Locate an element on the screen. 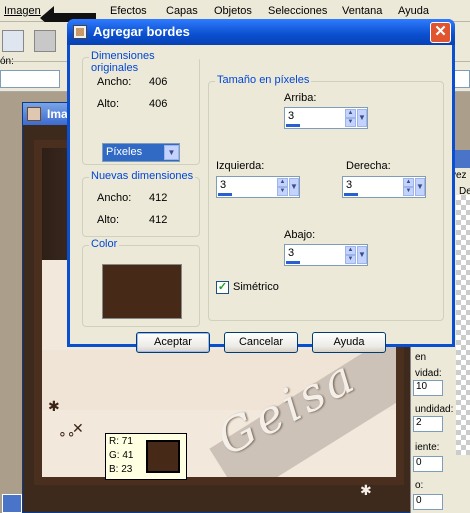  size-title: Tamaño en píxeles is located at coordinates (263, 80).